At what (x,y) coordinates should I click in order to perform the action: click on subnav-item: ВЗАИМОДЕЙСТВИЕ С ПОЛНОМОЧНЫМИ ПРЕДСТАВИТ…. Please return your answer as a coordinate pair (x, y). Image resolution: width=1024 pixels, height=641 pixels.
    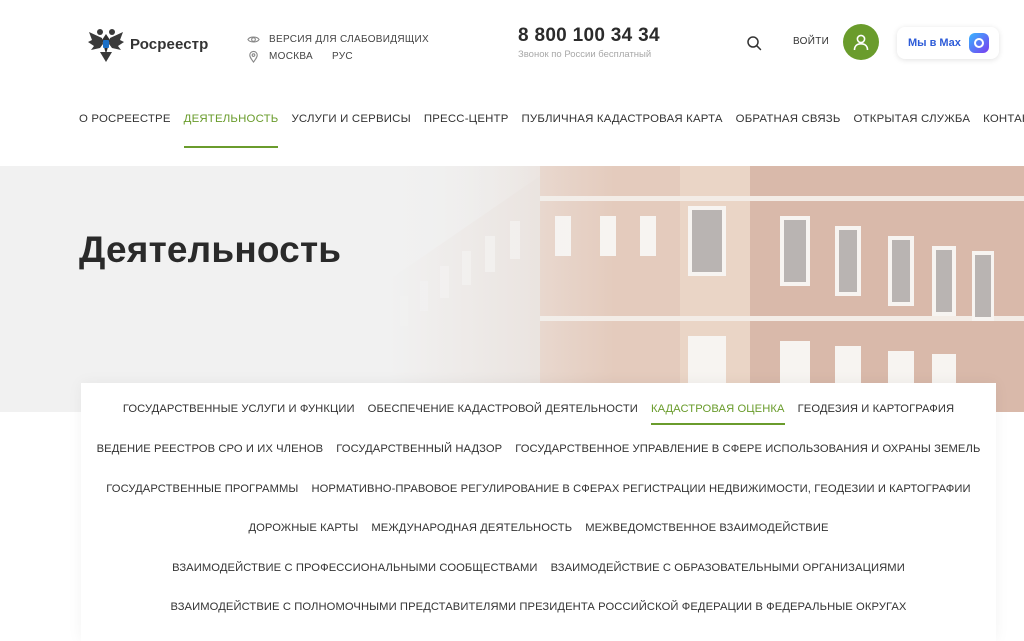
    Looking at the image, I should click on (539, 612).